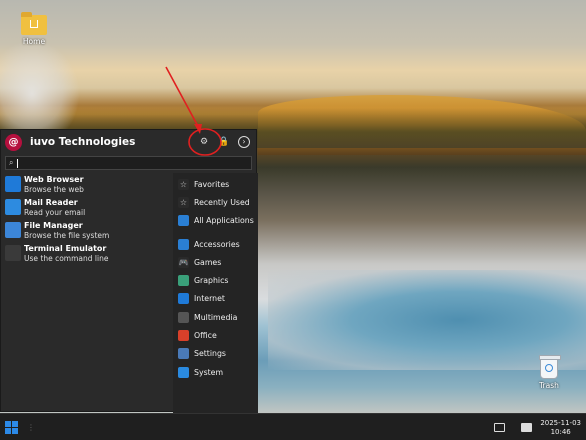 The width and height of the screenshot is (586, 440). Describe the element at coordinates (54, 189) in the screenshot. I see `favorite-desc: Browse the web` at that location.